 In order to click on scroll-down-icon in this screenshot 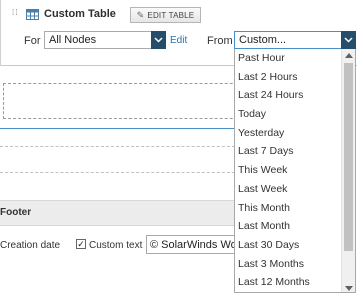, I will do `click(349, 288)`.